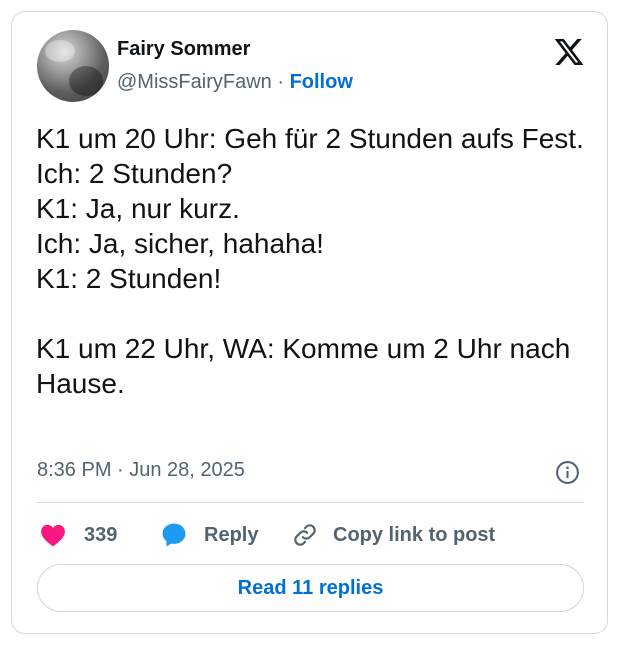 This screenshot has width=620, height=646. What do you see at coordinates (53, 535) in the screenshot?
I see `heart-icon` at bounding box center [53, 535].